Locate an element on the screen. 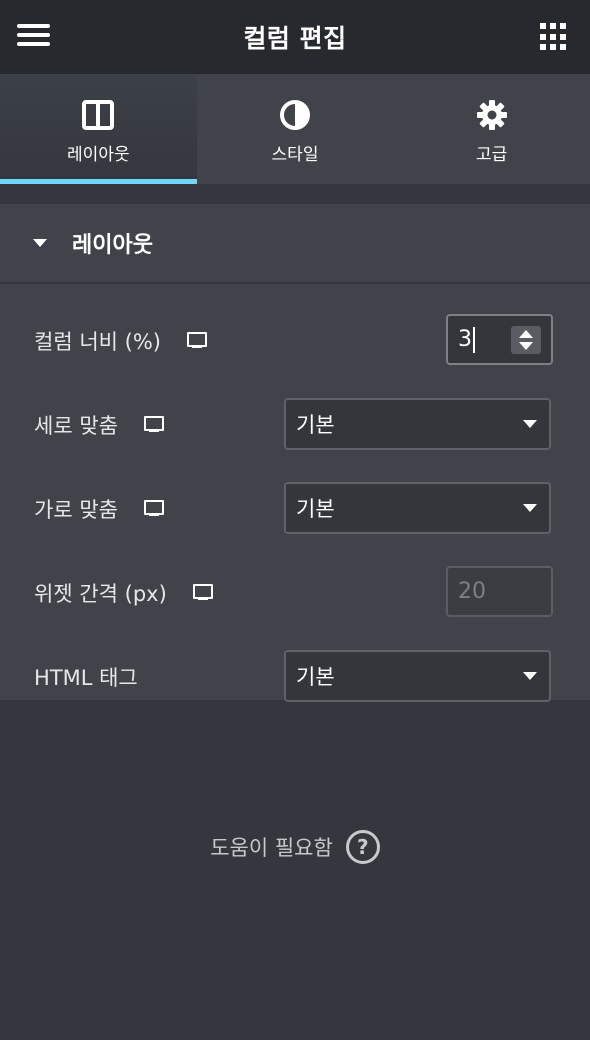 The height and width of the screenshot is (1040, 590). widget-gap-row: 위젯 간격 (px) 20 is located at coordinates (295, 608).